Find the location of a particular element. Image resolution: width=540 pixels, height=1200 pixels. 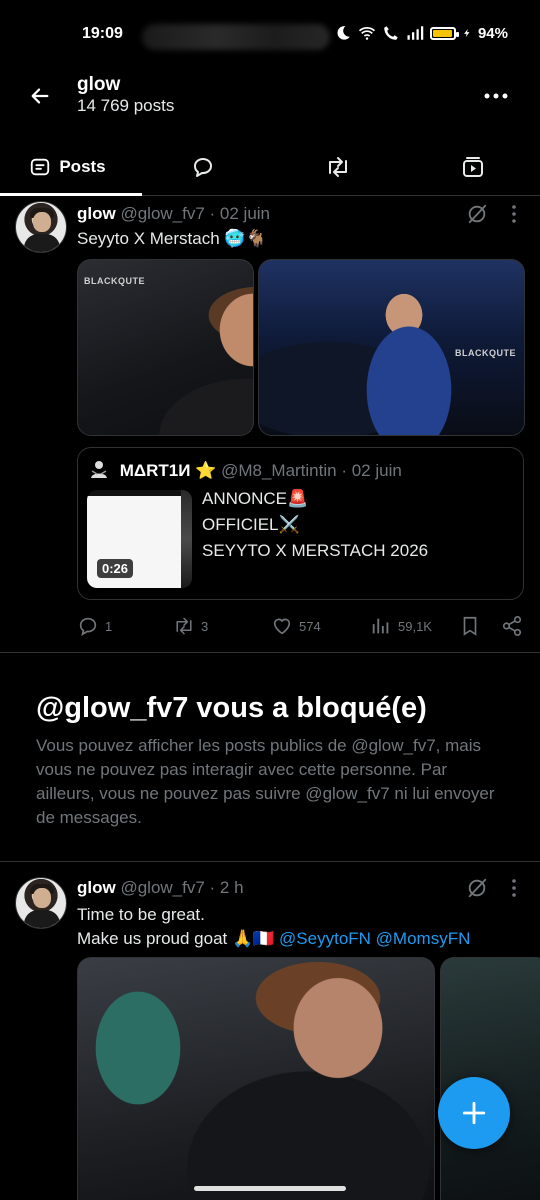

tab-media is located at coordinates (472, 166).